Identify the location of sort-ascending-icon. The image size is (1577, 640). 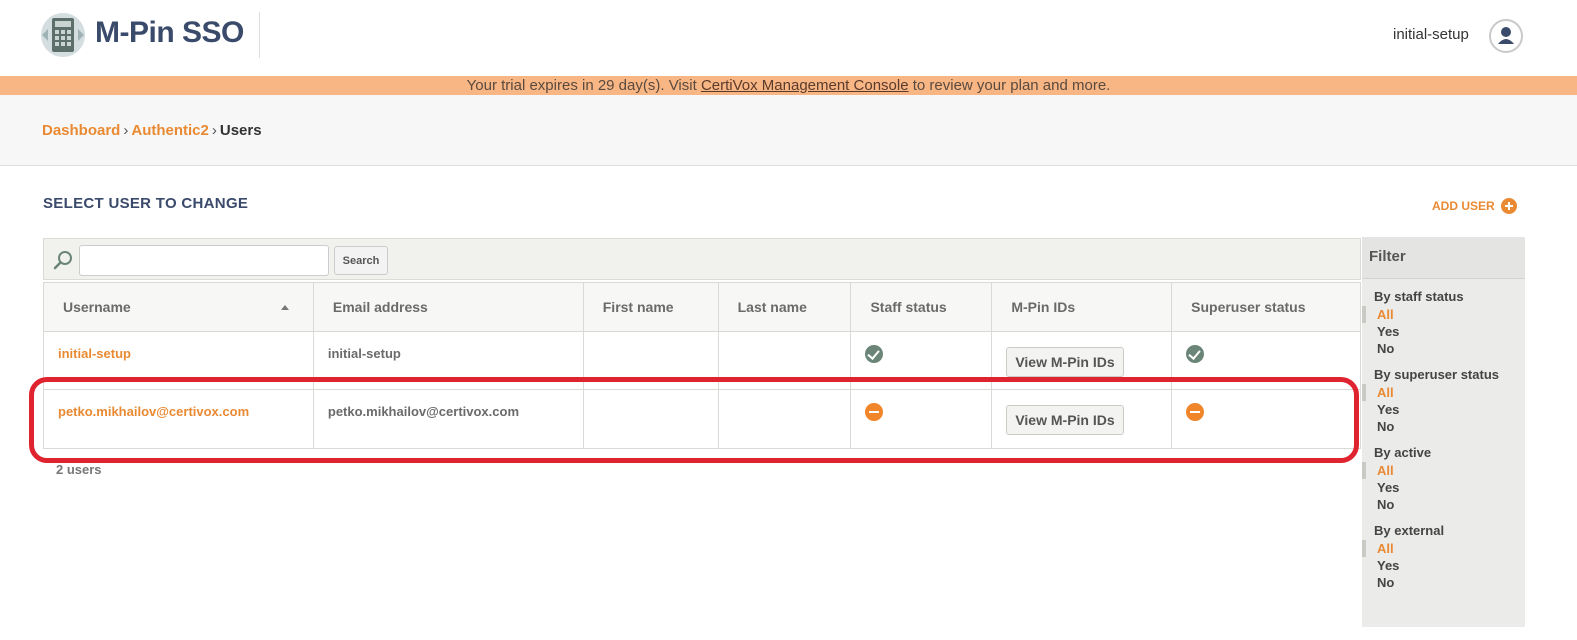
(284, 307).